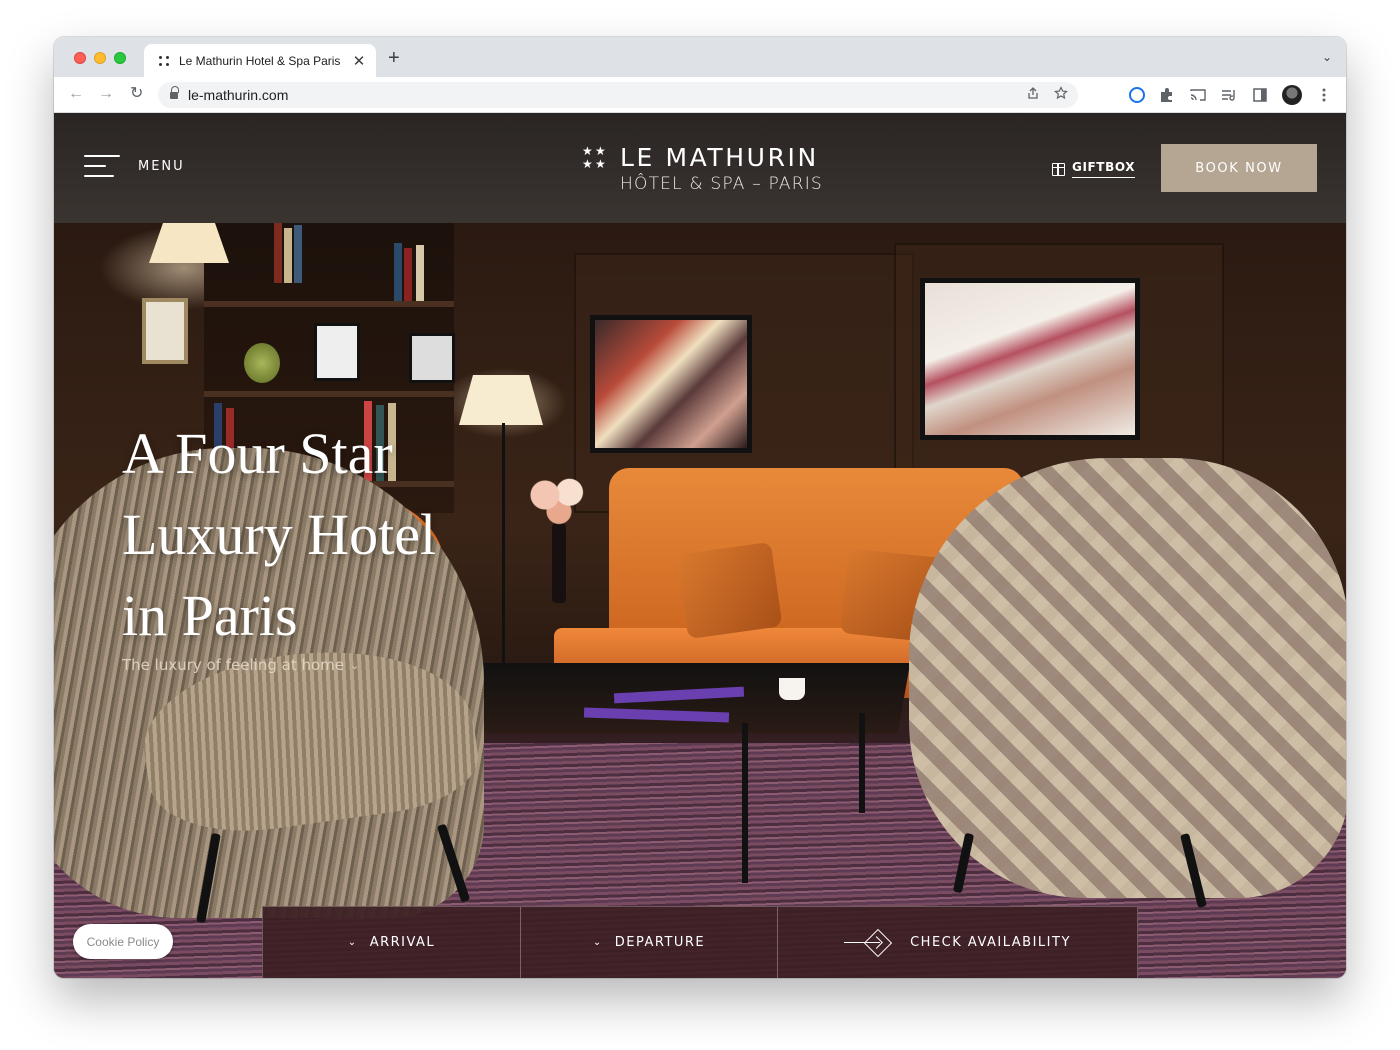 The height and width of the screenshot is (1050, 1400). Describe the element at coordinates (123, 941) in the screenshot. I see `cookie-policy-button: Cookie Policy` at that location.